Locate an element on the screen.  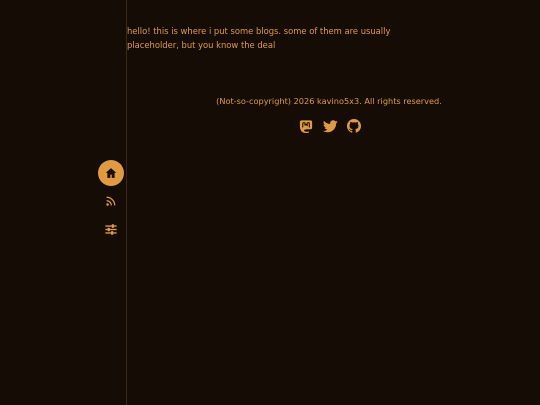
twitter-icon is located at coordinates (330, 125).